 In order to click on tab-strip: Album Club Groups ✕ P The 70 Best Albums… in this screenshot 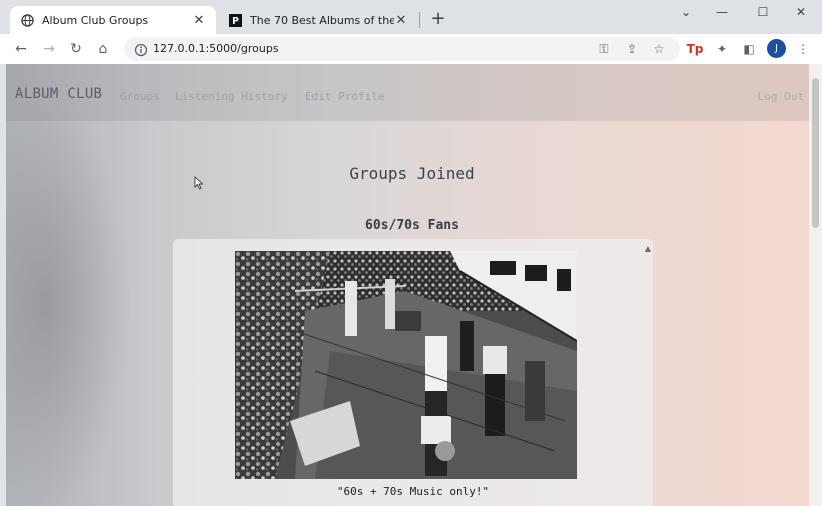, I will do `click(411, 17)`.